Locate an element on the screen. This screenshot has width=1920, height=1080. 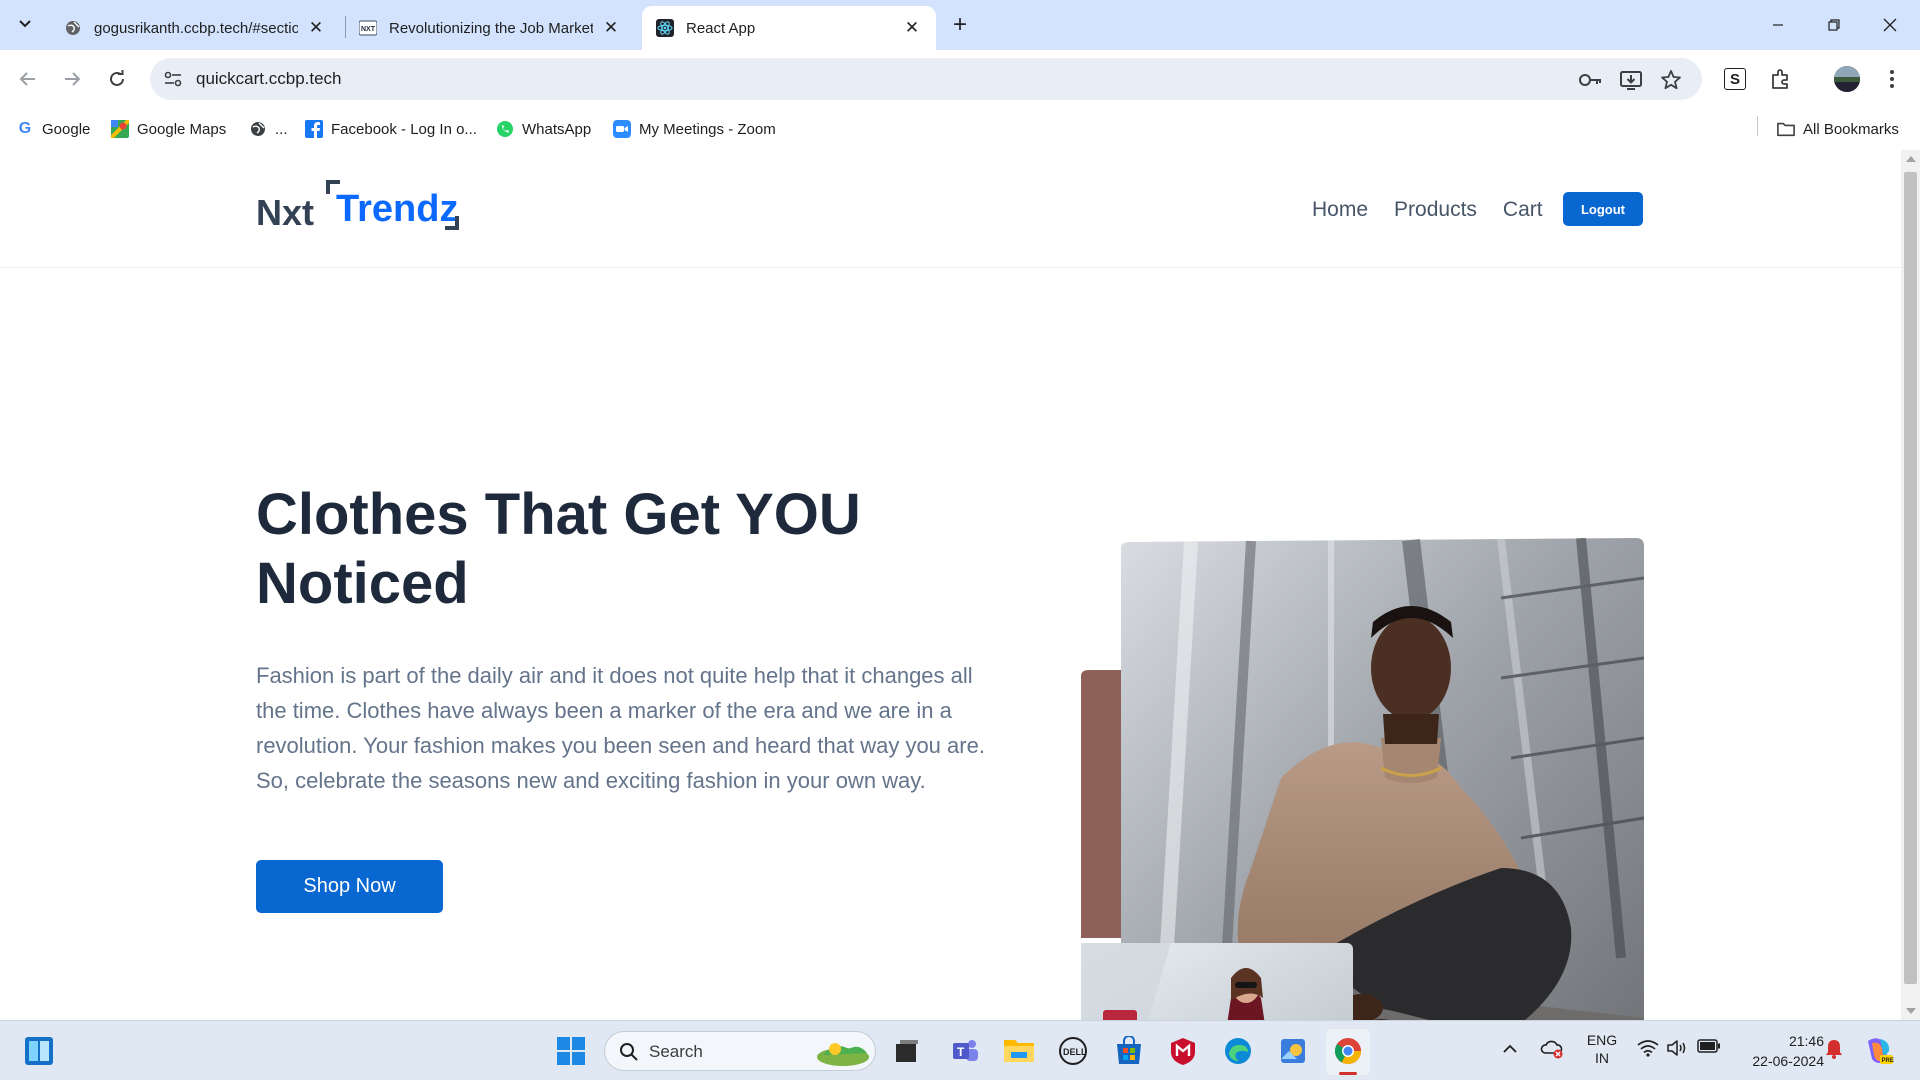
reload-icon is located at coordinates (117, 78).